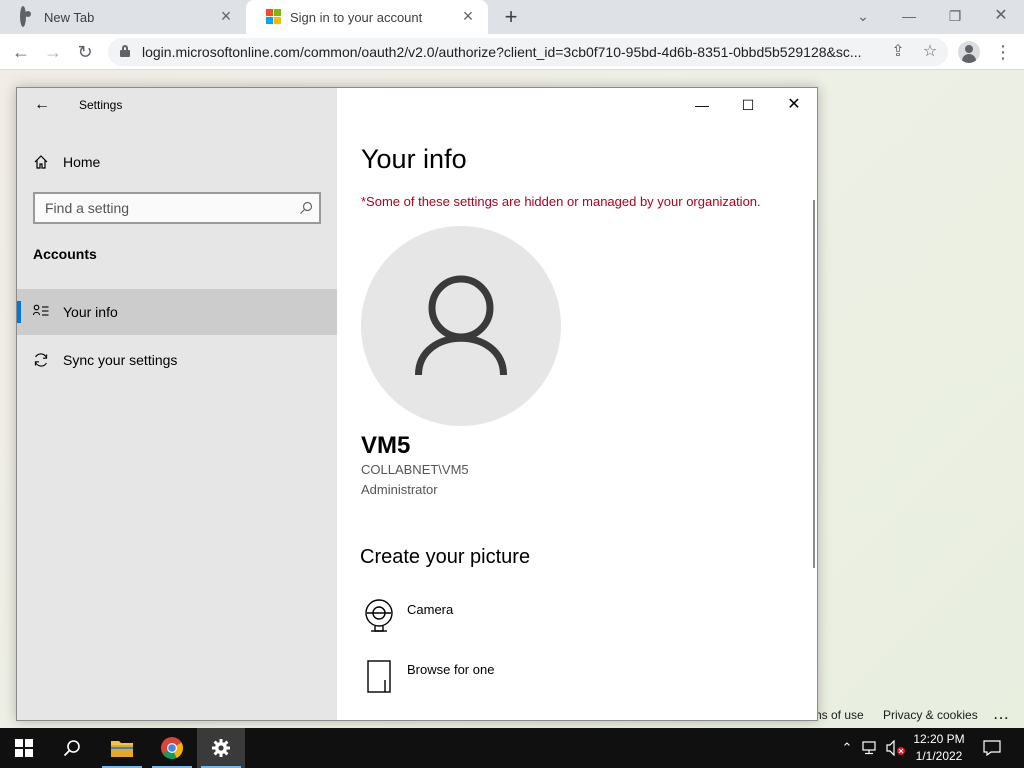 This screenshot has width=1024, height=768. What do you see at coordinates (871, 748) in the screenshot?
I see `network-icon` at bounding box center [871, 748].